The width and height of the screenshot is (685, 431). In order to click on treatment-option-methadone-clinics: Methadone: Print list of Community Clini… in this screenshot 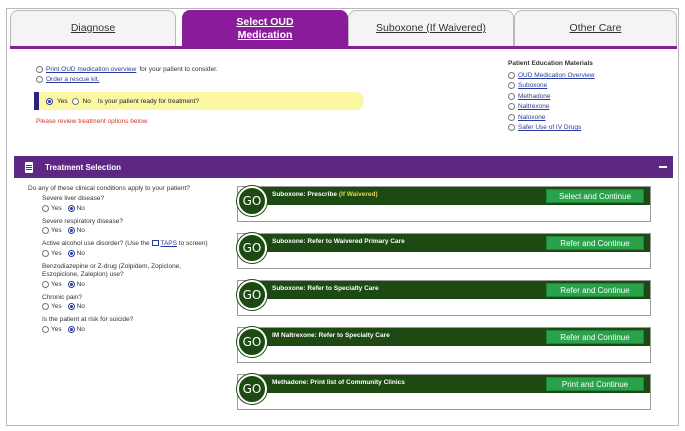, I will do `click(444, 392)`.